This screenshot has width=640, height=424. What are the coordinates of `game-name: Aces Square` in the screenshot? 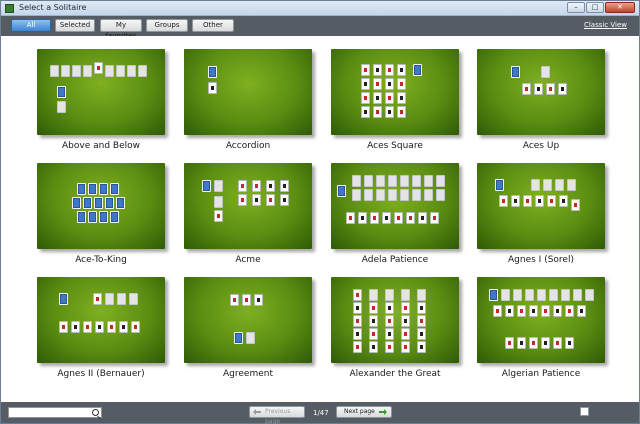 It's located at (395, 146).